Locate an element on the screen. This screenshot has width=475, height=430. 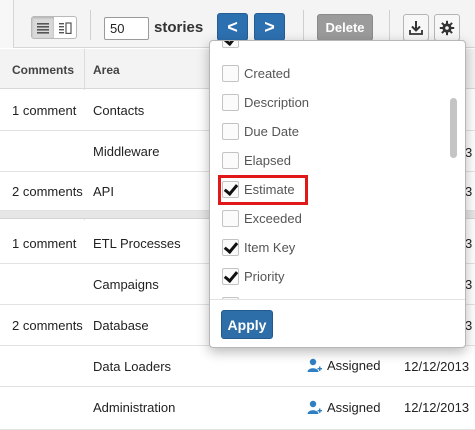
apply-button: Apply is located at coordinates (247, 324).